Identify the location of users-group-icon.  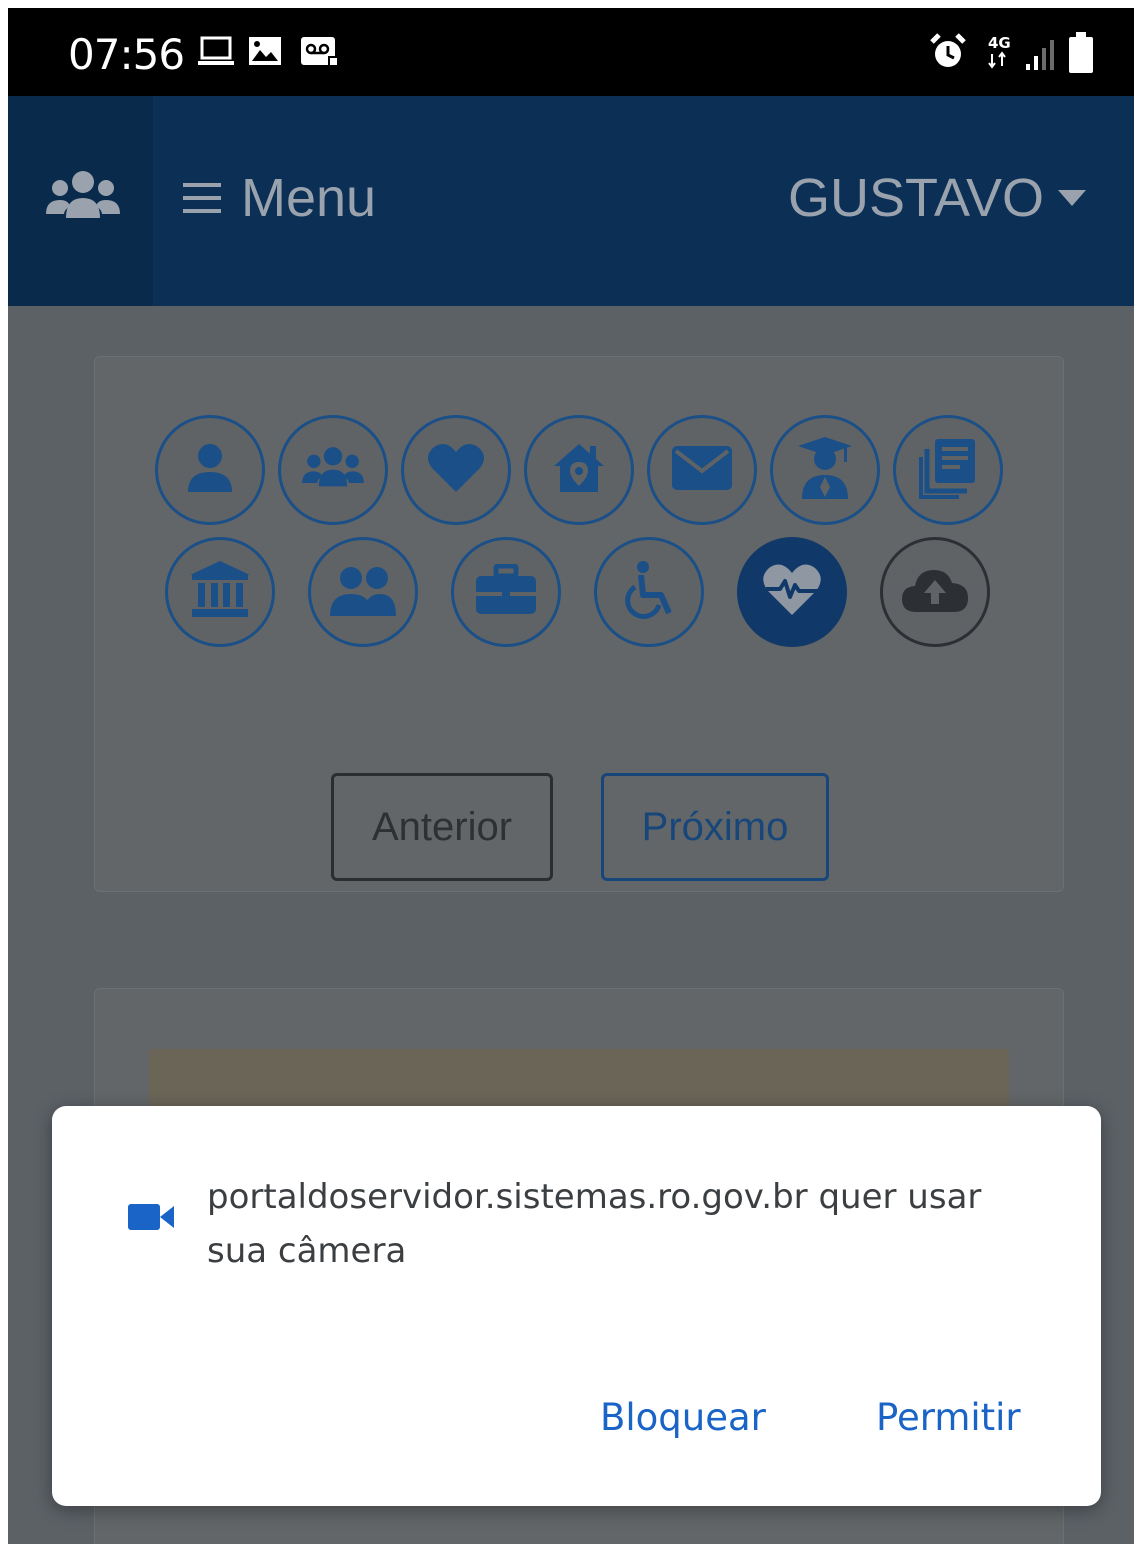
(333, 470).